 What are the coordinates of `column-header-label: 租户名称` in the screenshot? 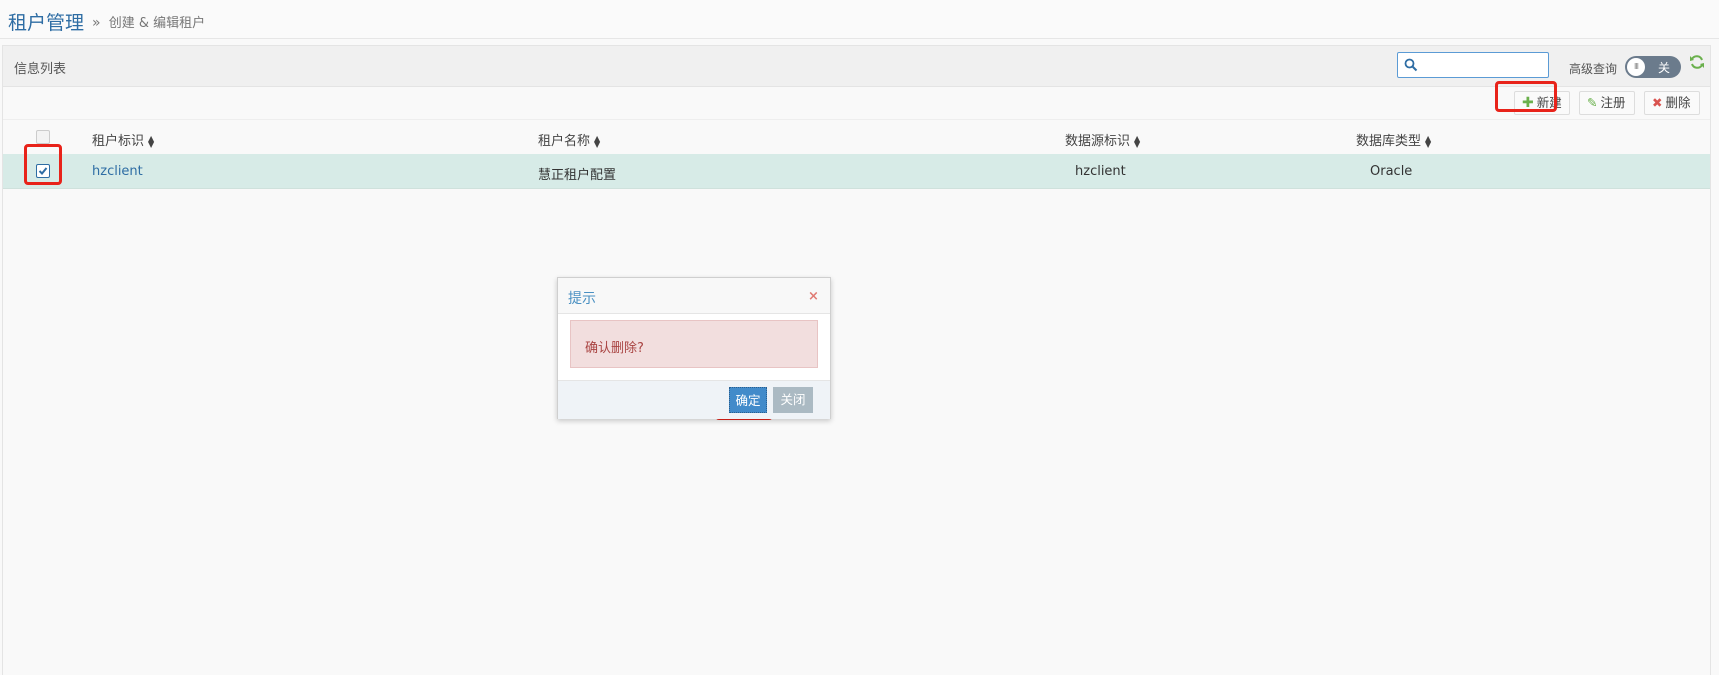 It's located at (564, 141).